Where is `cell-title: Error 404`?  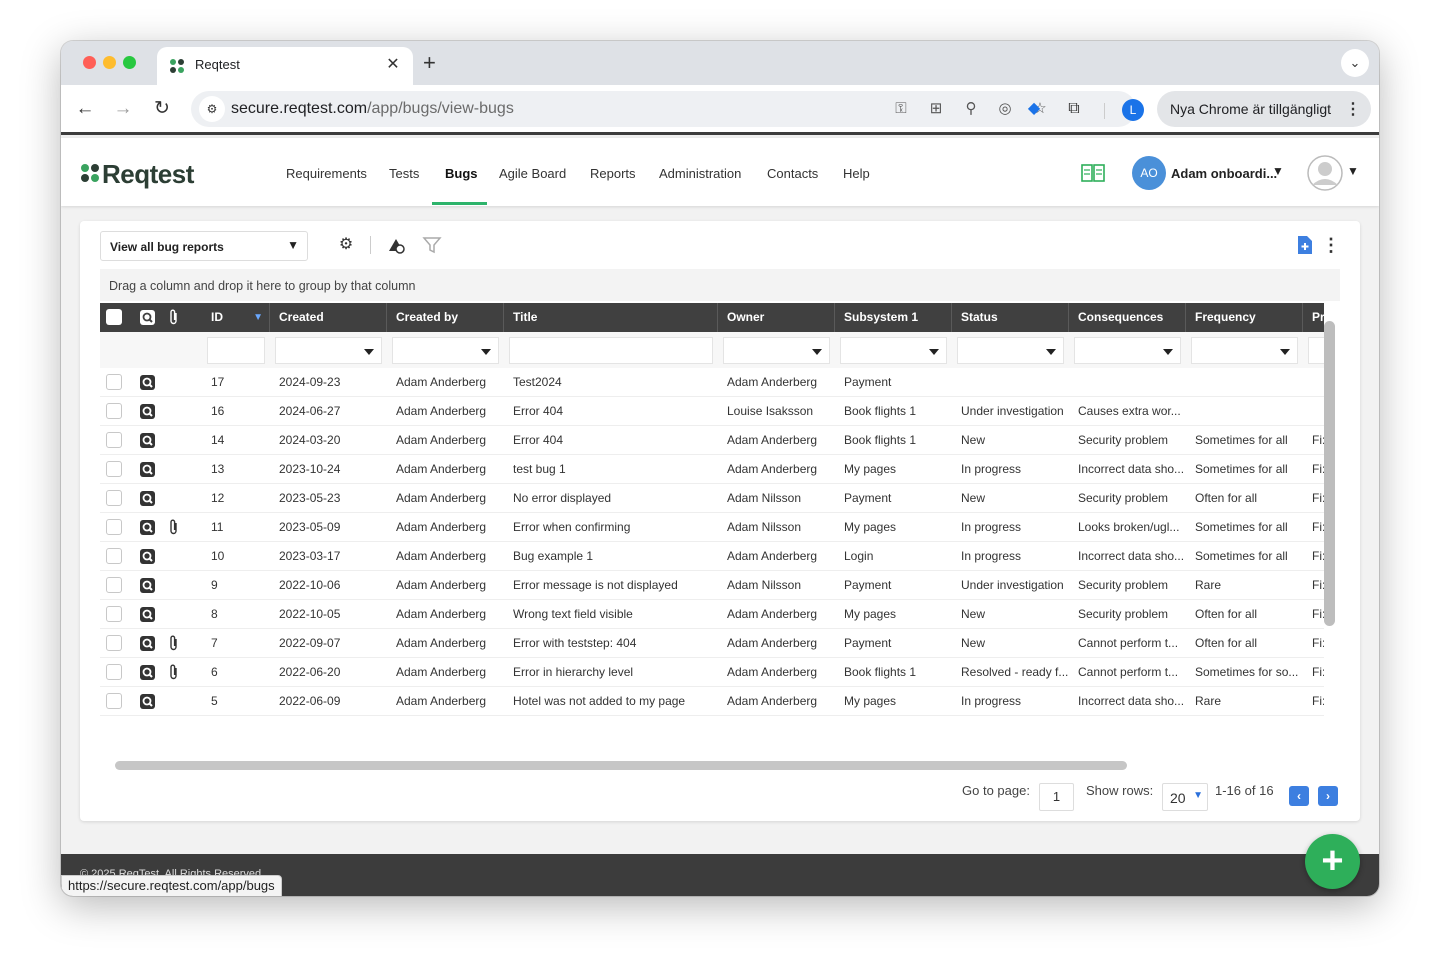
cell-title: Error 404 is located at coordinates (611, 411).